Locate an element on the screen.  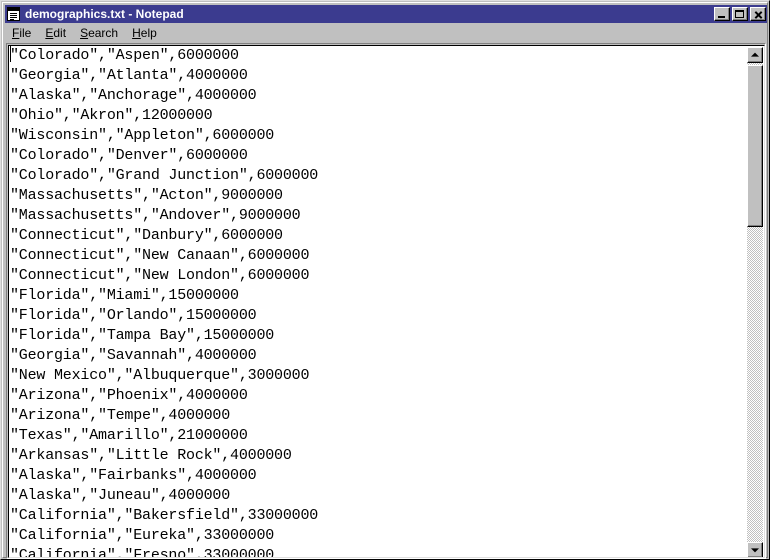
arrow-up-icon is located at coordinates (755, 54).